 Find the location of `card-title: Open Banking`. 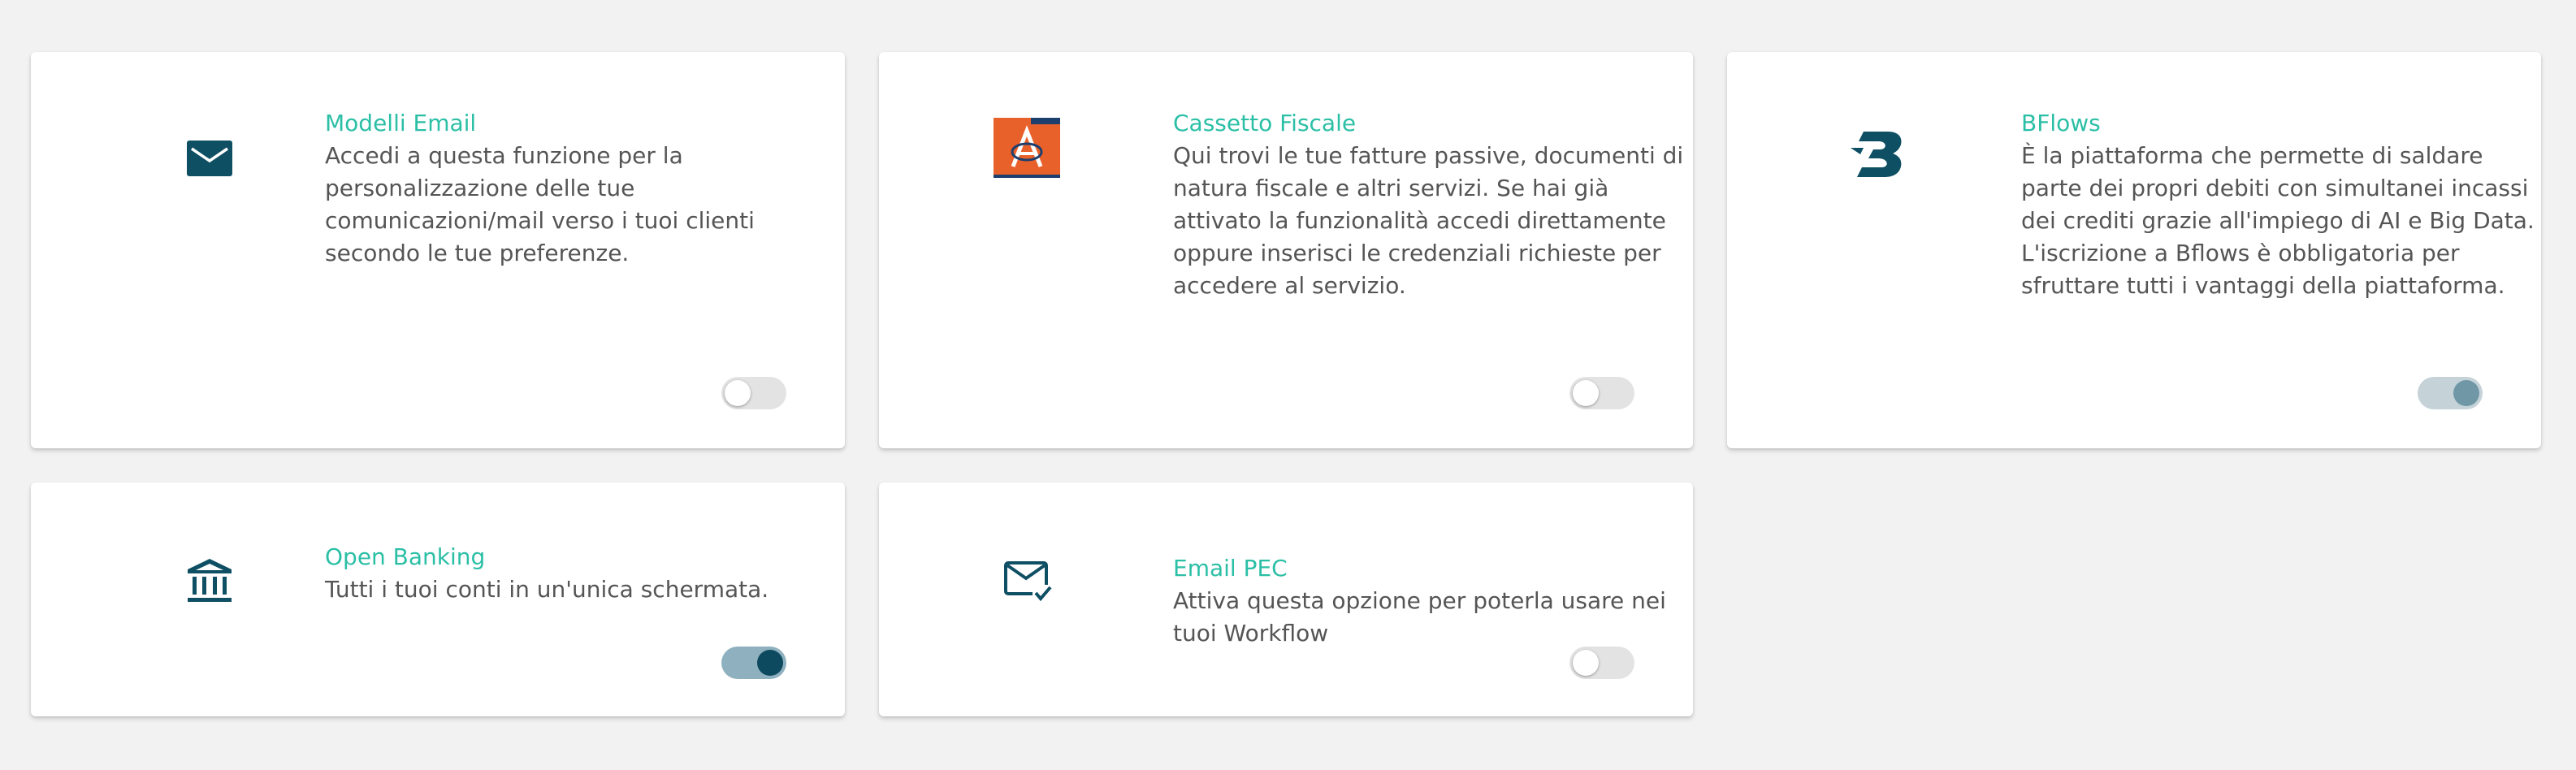

card-title: Open Banking is located at coordinates (405, 556).